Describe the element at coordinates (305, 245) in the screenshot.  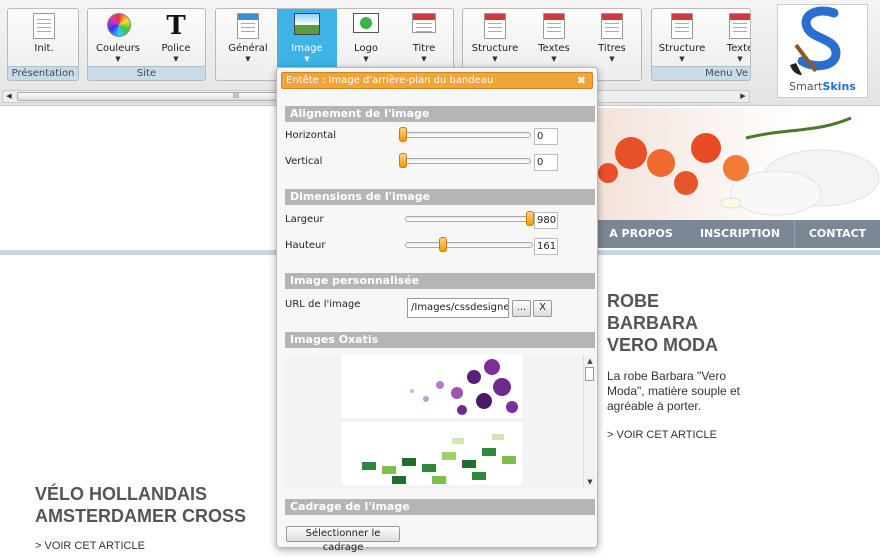
I see `height-label: Hauteur` at that location.